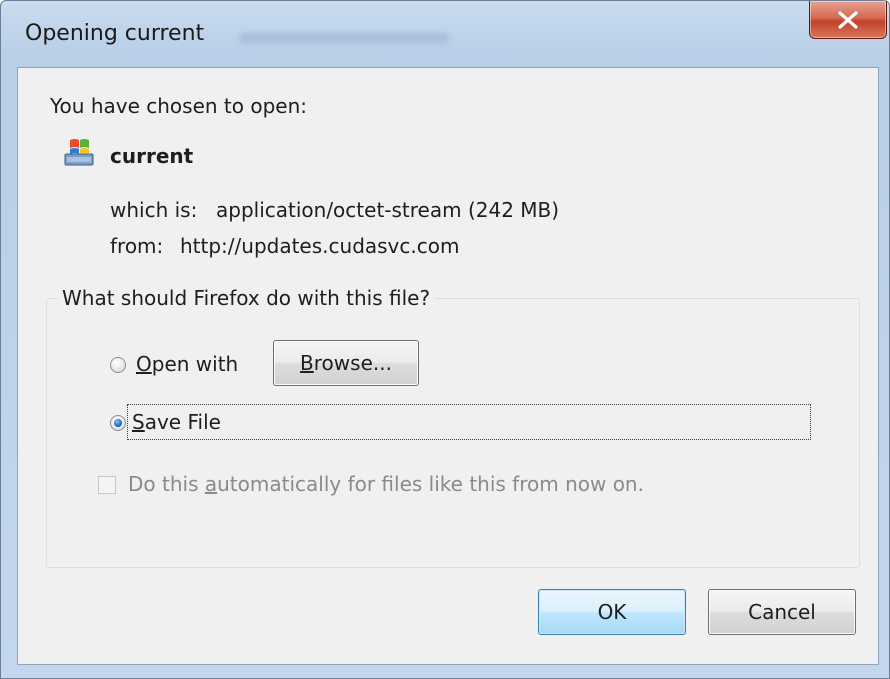  Describe the element at coordinates (118, 423) in the screenshot. I see `save-file-radio` at that location.